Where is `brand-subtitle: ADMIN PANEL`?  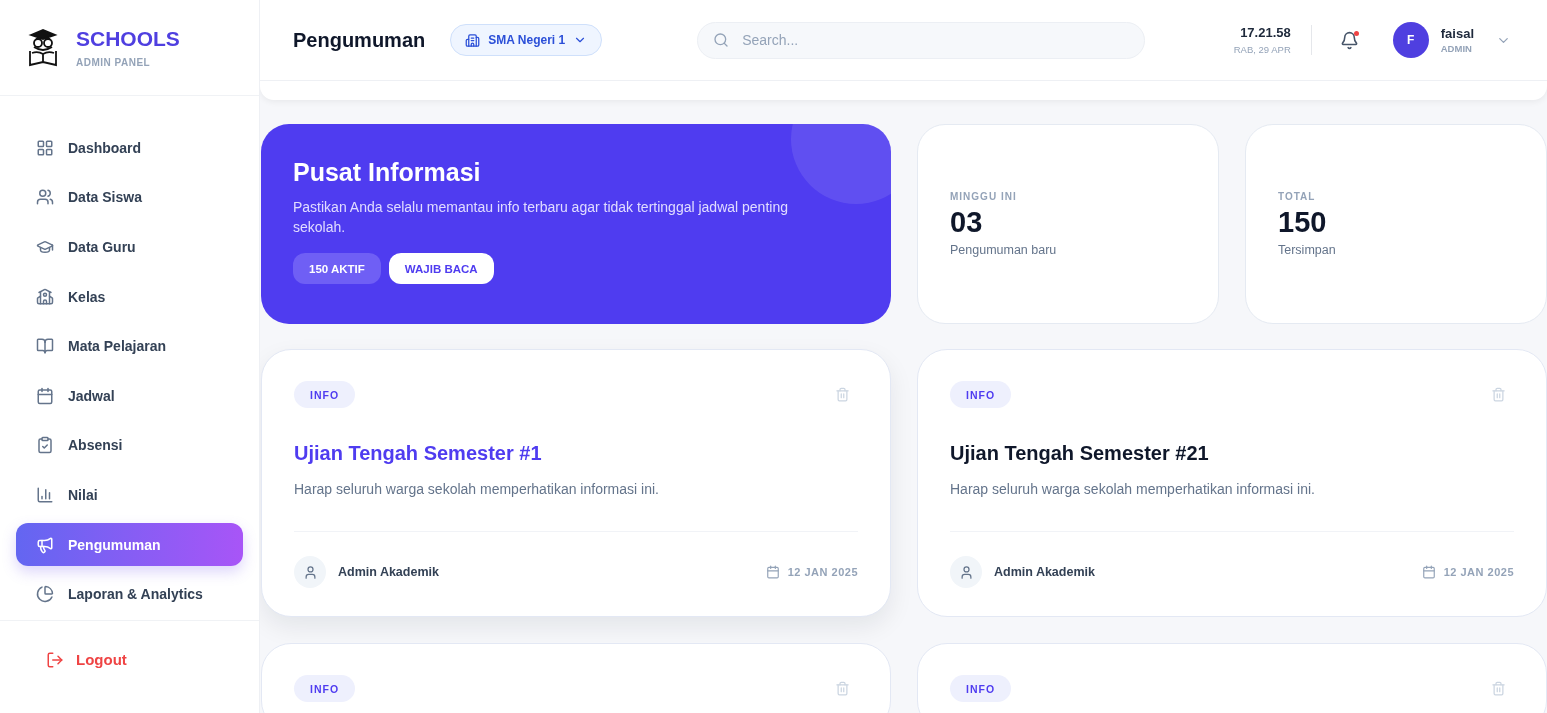 brand-subtitle: ADMIN PANEL is located at coordinates (114, 62).